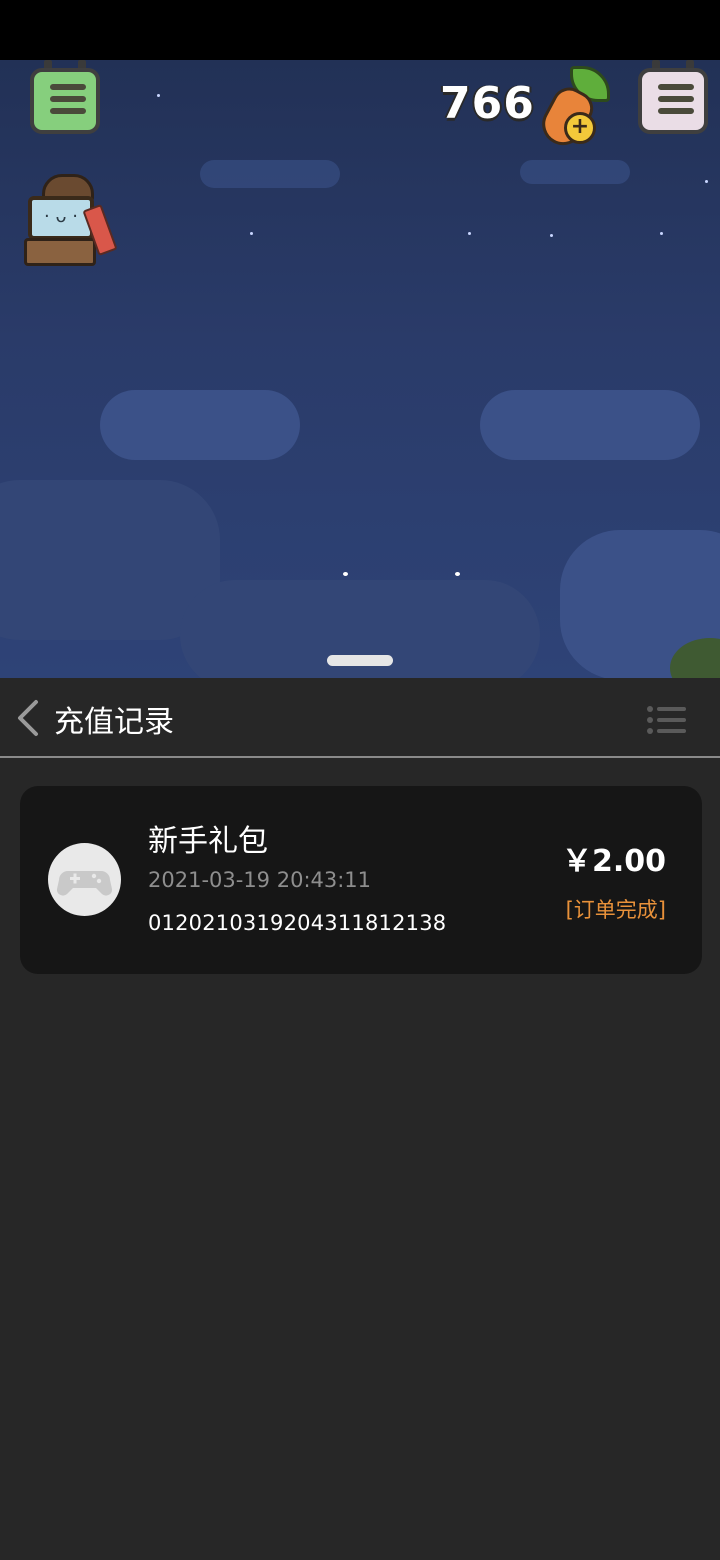 This screenshot has height=1560, width=720. I want to click on order-id: 0120210319204311812138, so click(297, 923).